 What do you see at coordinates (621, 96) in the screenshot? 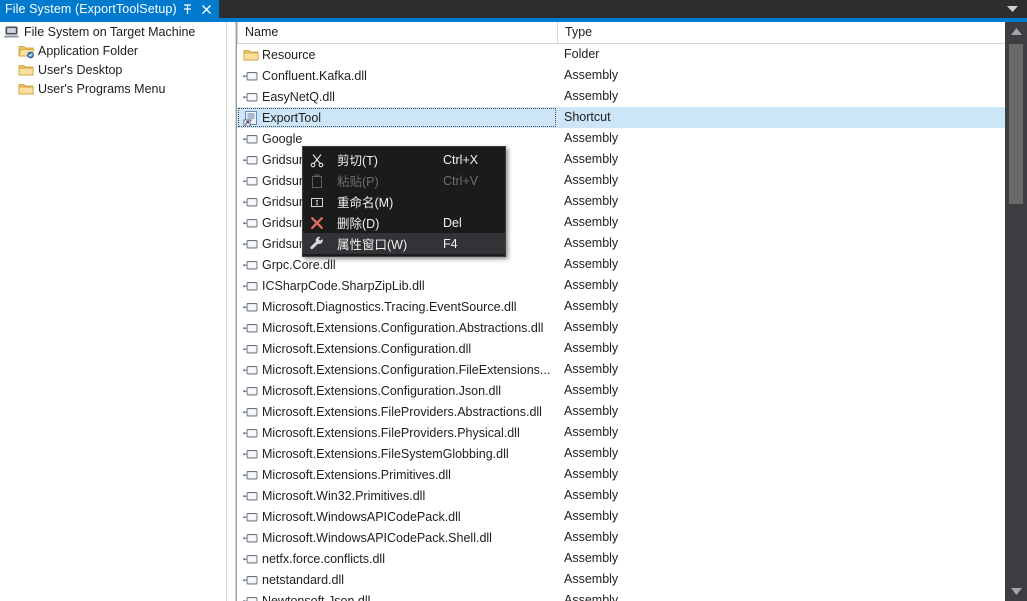
I see `table-row: EasyNetQ.dll Assembly` at bounding box center [621, 96].